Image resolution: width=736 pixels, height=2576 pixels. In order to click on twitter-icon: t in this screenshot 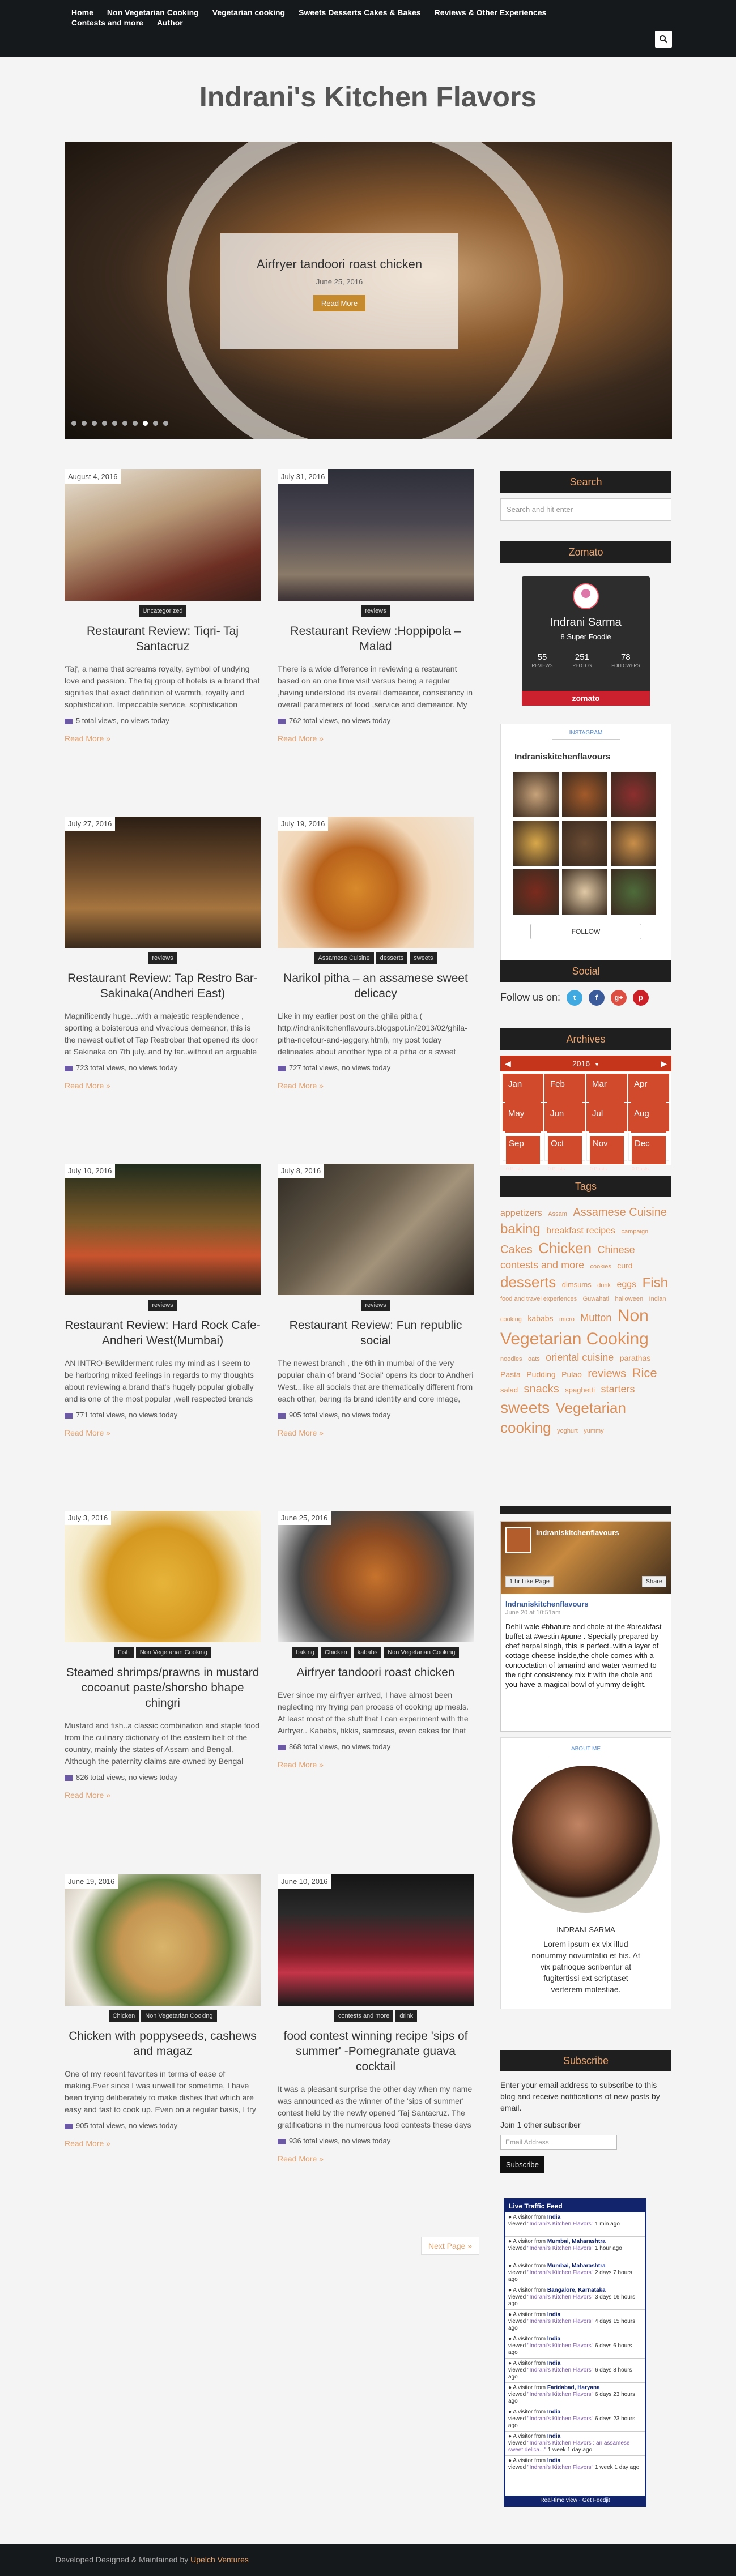, I will do `click(575, 998)`.